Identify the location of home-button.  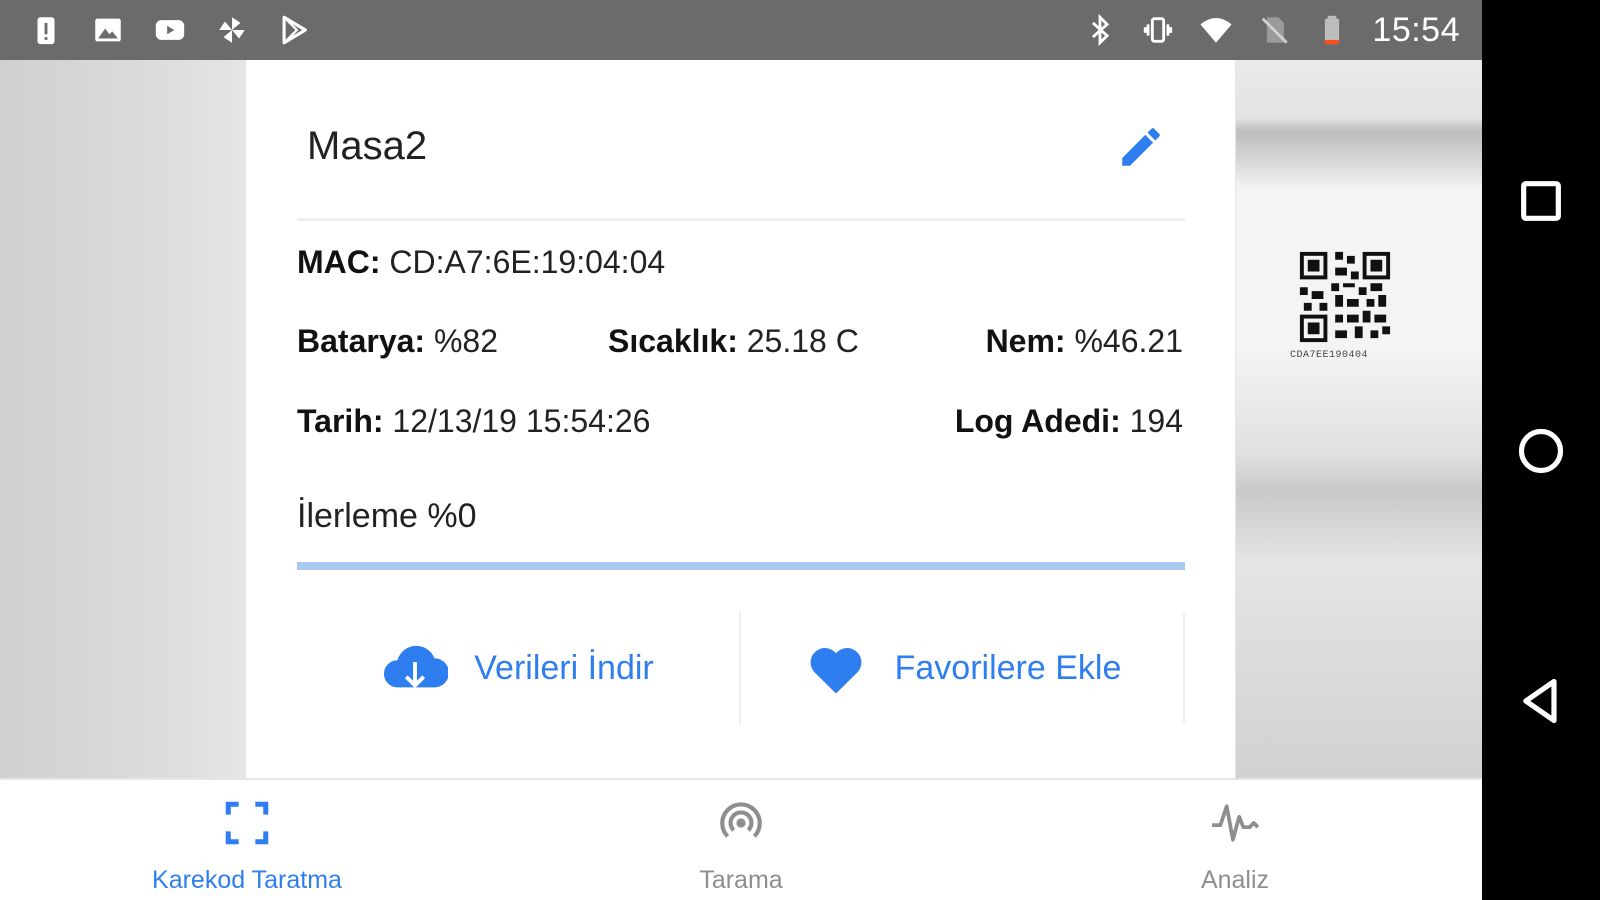
(1541, 451).